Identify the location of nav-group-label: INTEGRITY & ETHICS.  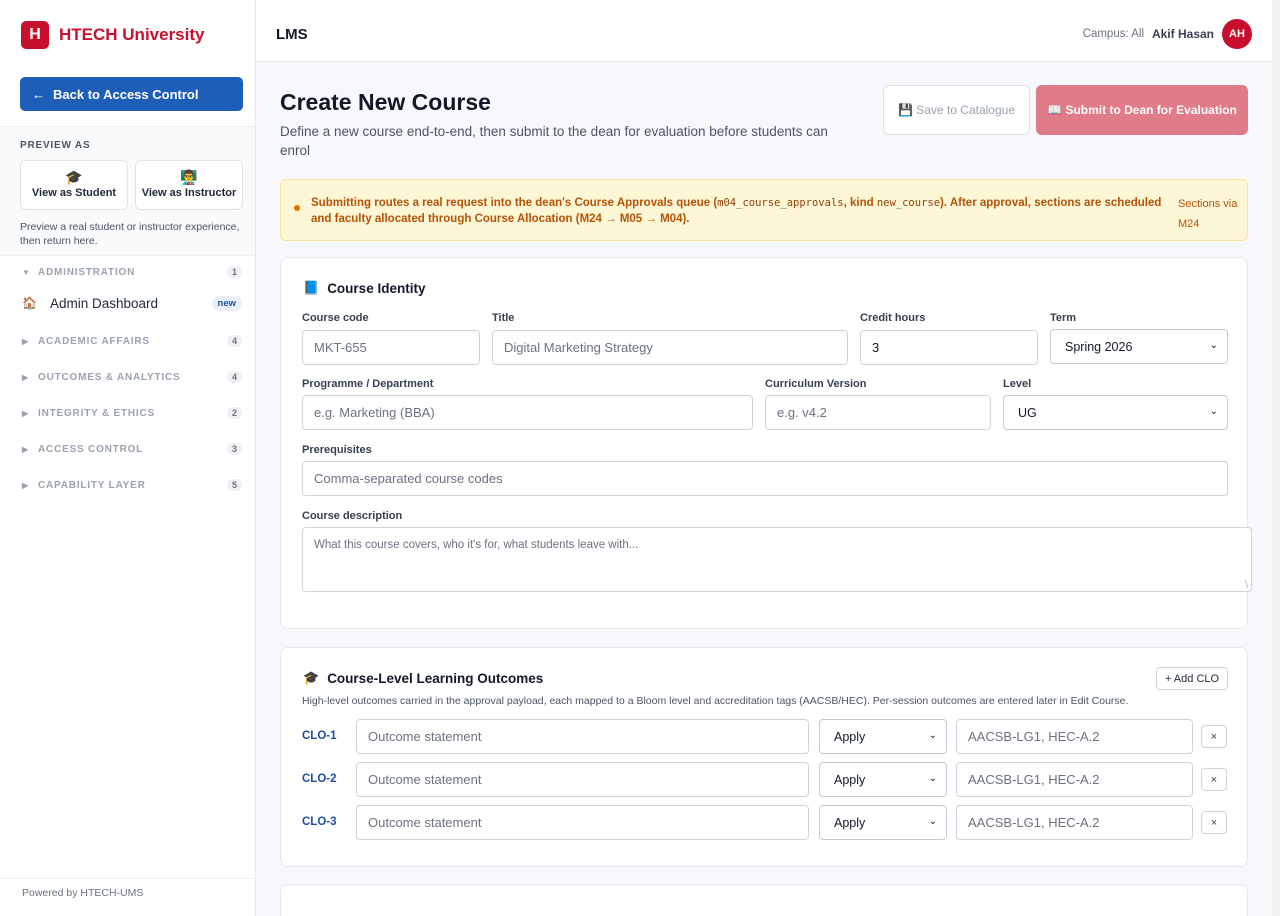
(97, 413).